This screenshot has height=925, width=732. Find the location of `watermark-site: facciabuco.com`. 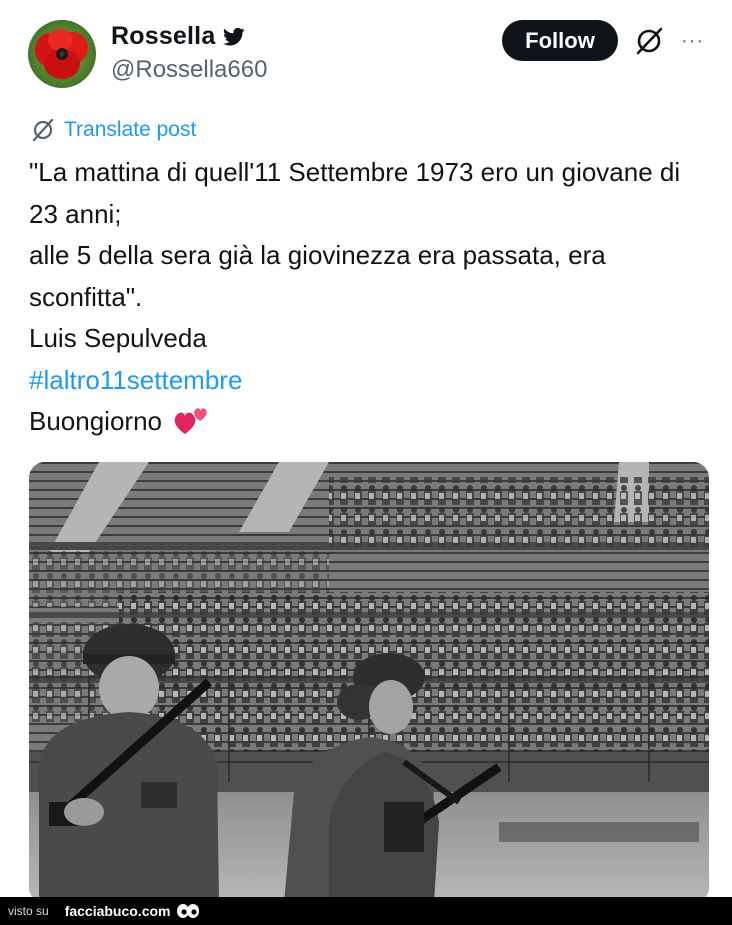

watermark-site: facciabuco.com is located at coordinates (118, 911).